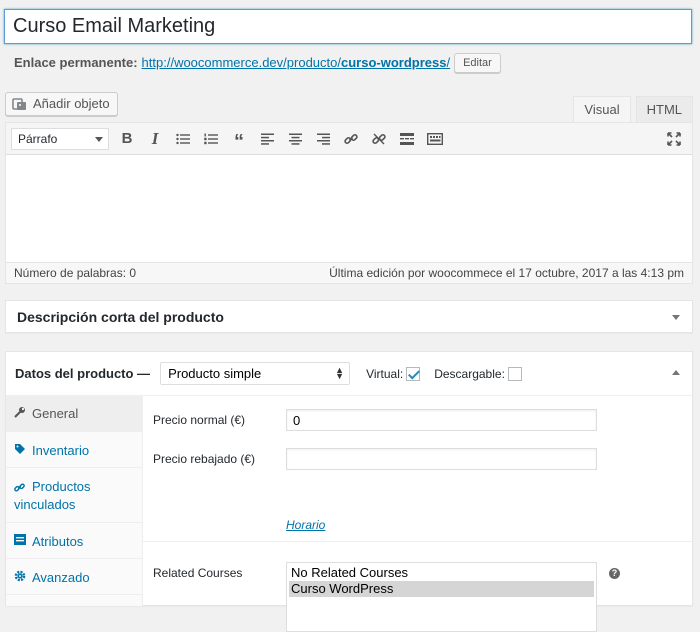  Describe the element at coordinates (61, 450) in the screenshot. I see `product-tab-label: Inventario` at that location.